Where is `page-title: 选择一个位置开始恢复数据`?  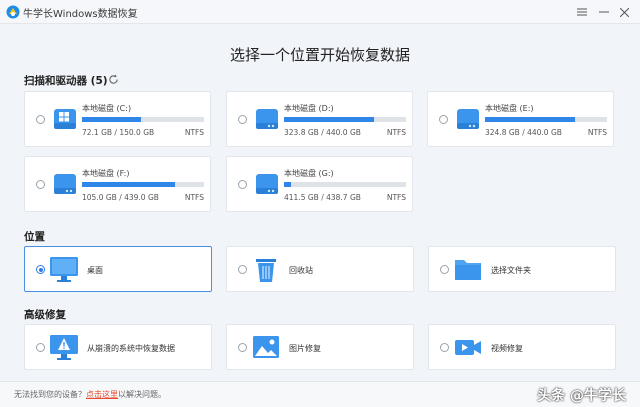
page-title: 选择一个位置开始恢复数据 is located at coordinates (319, 55).